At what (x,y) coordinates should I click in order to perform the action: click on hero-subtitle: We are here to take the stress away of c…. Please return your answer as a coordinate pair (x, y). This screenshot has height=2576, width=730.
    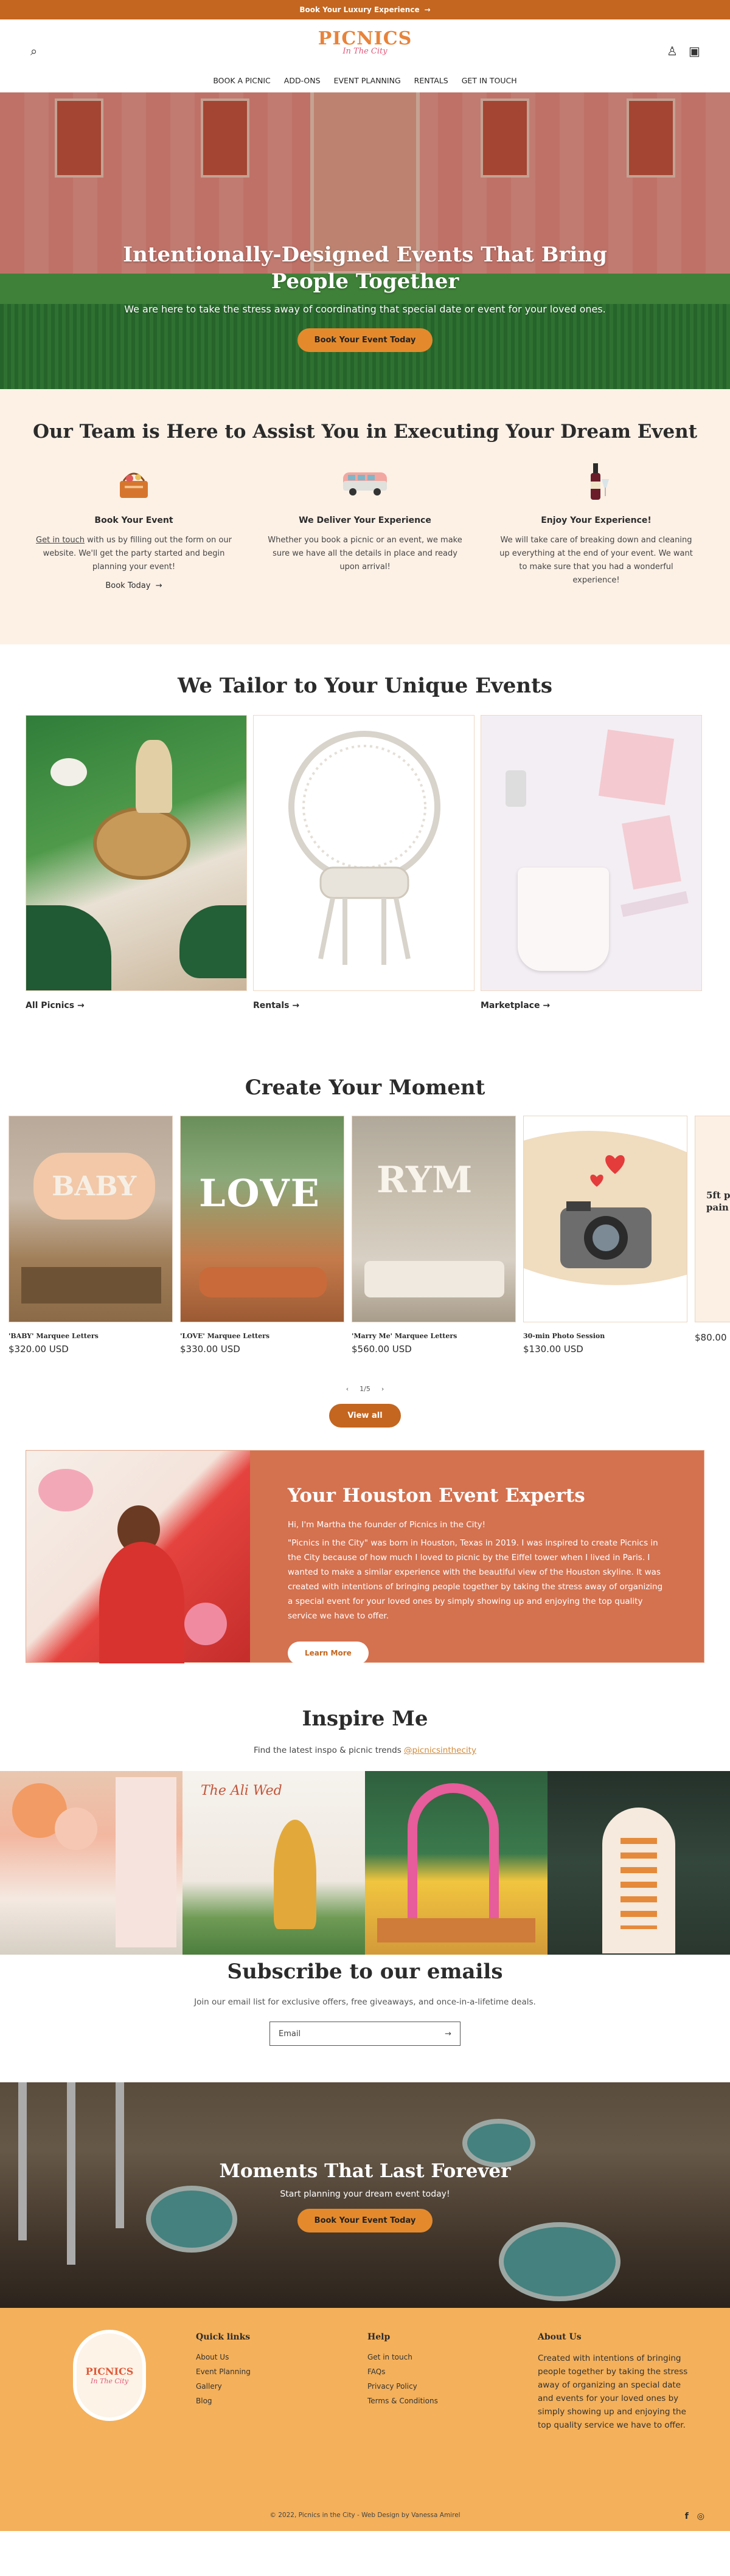
    Looking at the image, I should click on (365, 309).